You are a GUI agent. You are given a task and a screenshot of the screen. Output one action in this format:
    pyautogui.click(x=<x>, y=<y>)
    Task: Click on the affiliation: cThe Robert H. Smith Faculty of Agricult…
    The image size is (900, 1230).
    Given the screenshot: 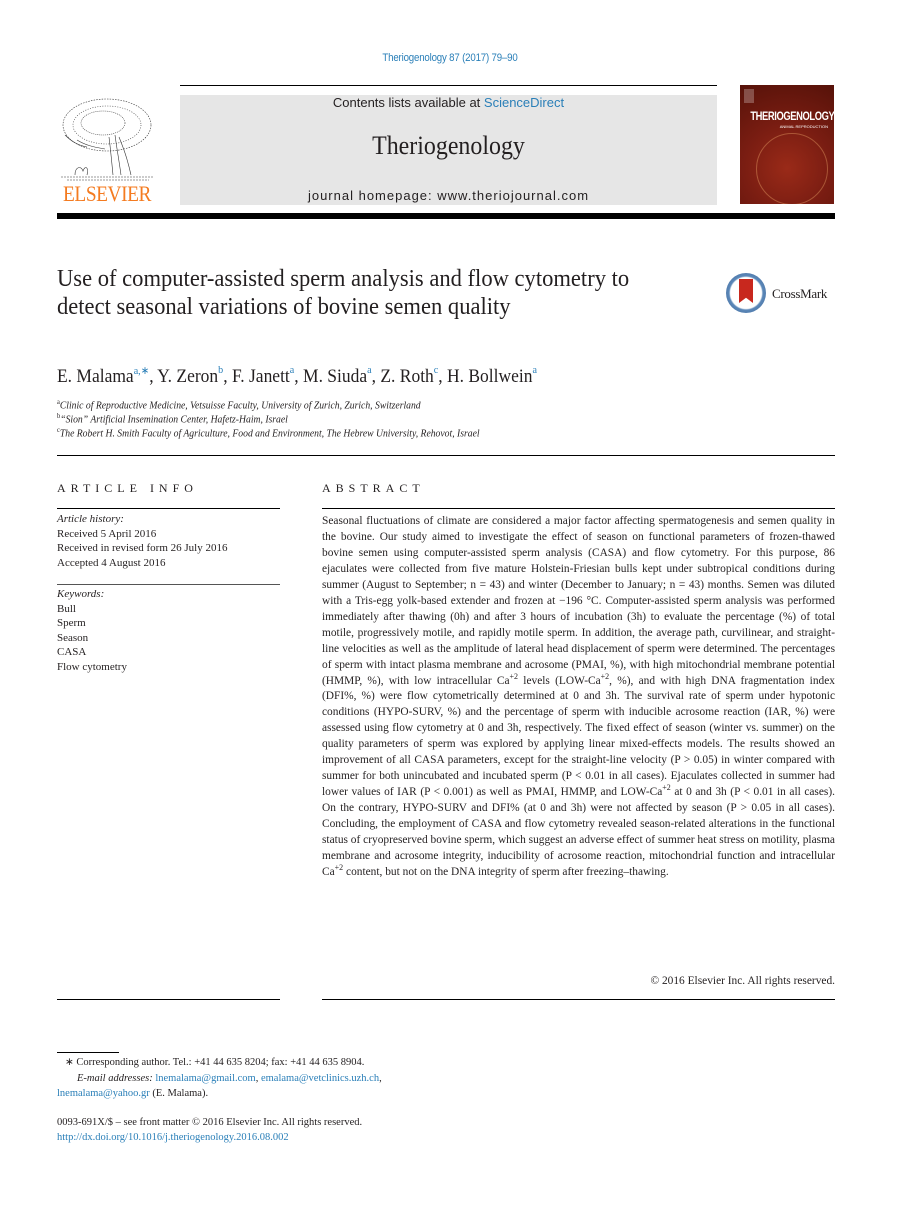 What is the action you would take?
    pyautogui.click(x=268, y=433)
    